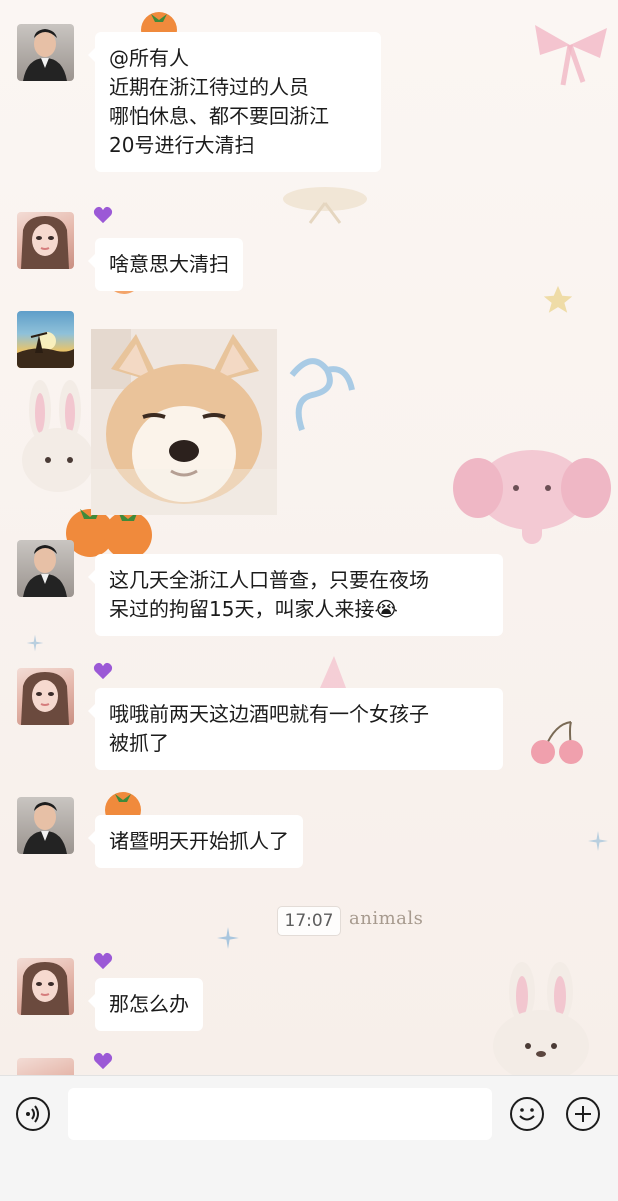  Describe the element at coordinates (165, 264) in the screenshot. I see `message-bubble: 啥意思大清扫` at that location.